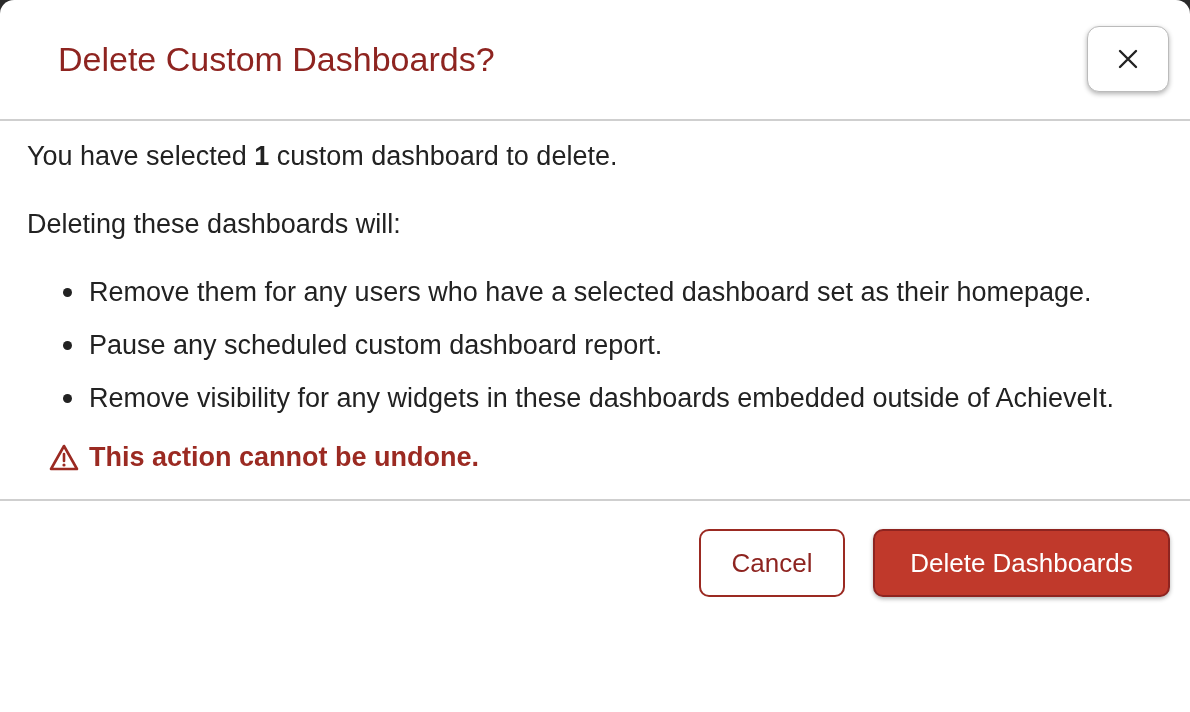  Describe the element at coordinates (214, 224) in the screenshot. I see `lead-text: Deleting these dashboards will:` at that location.